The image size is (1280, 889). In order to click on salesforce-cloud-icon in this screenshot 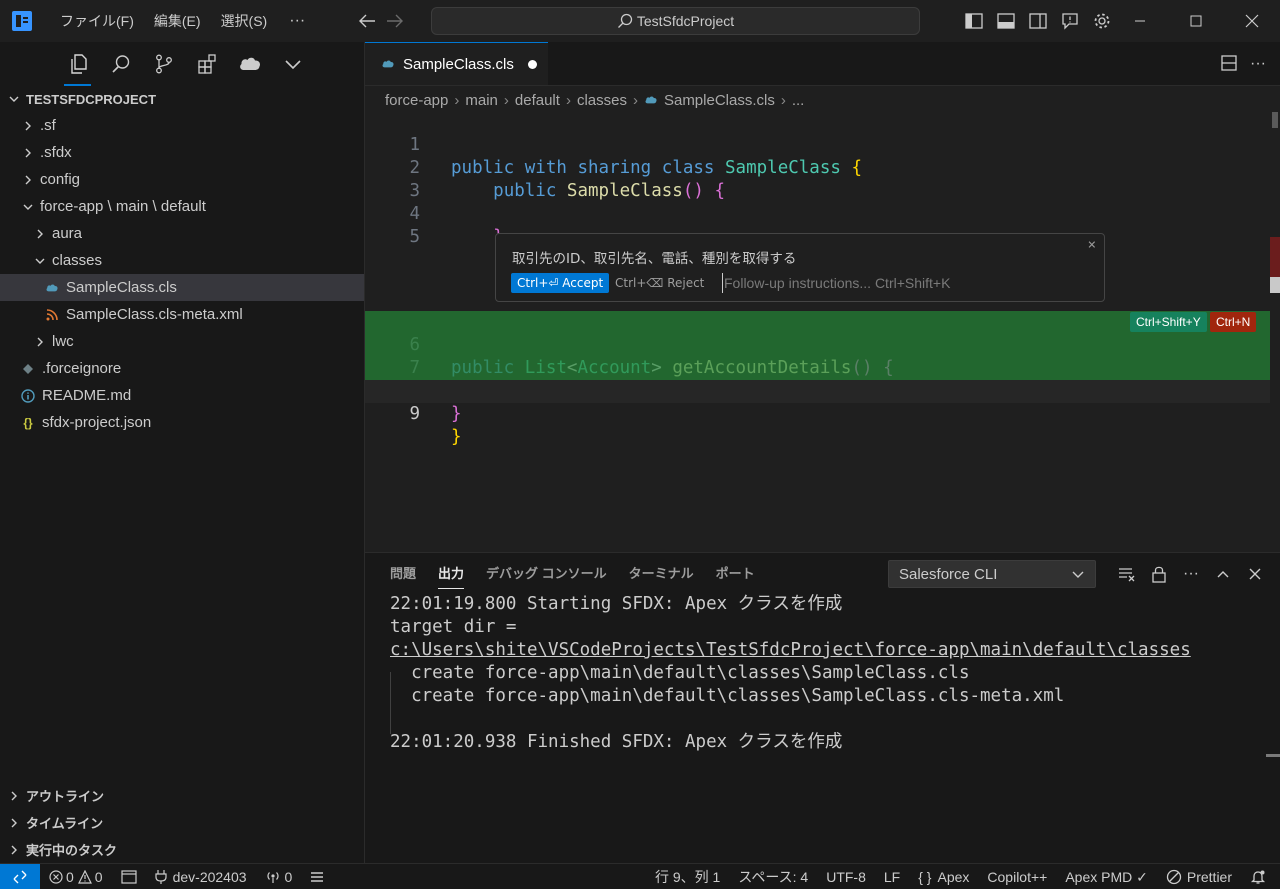, I will do `click(249, 64)`.